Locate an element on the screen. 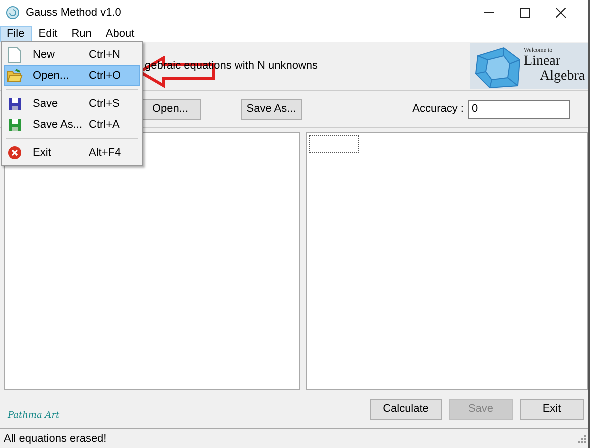 The image size is (600, 448). logo-title: Linear is located at coordinates (543, 62).